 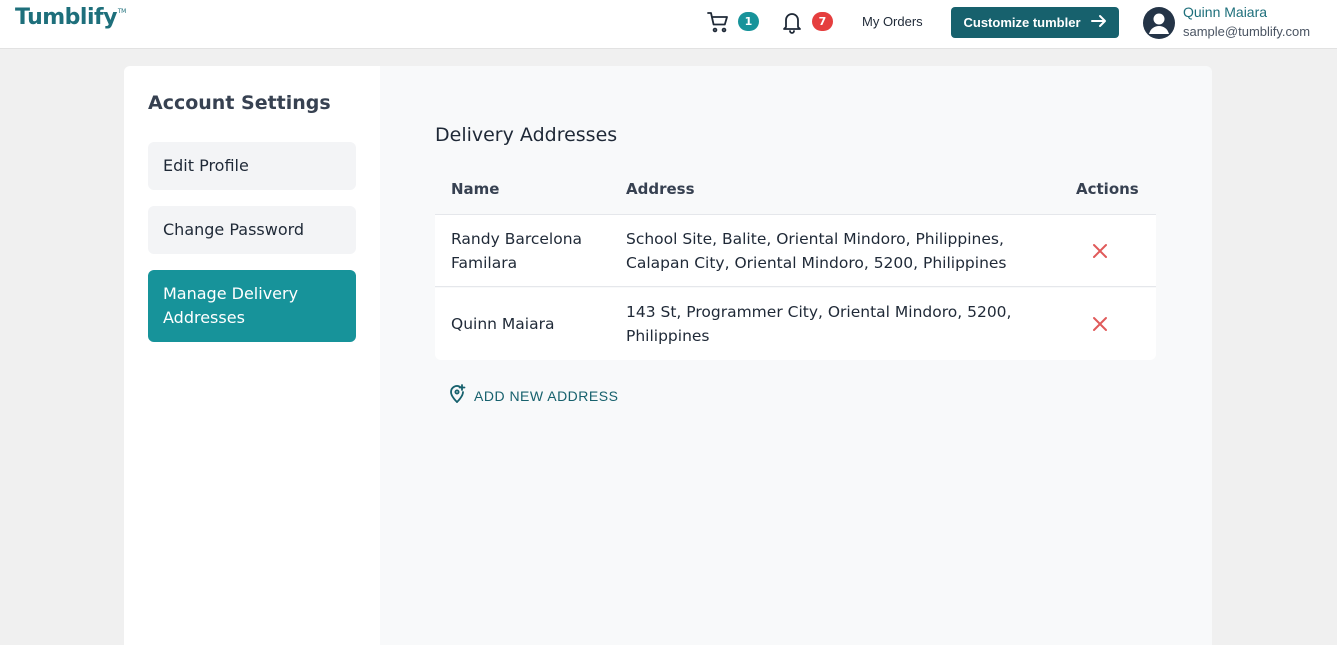 I want to click on address-name: Randy Barcelona Familara, so click(x=517, y=251).